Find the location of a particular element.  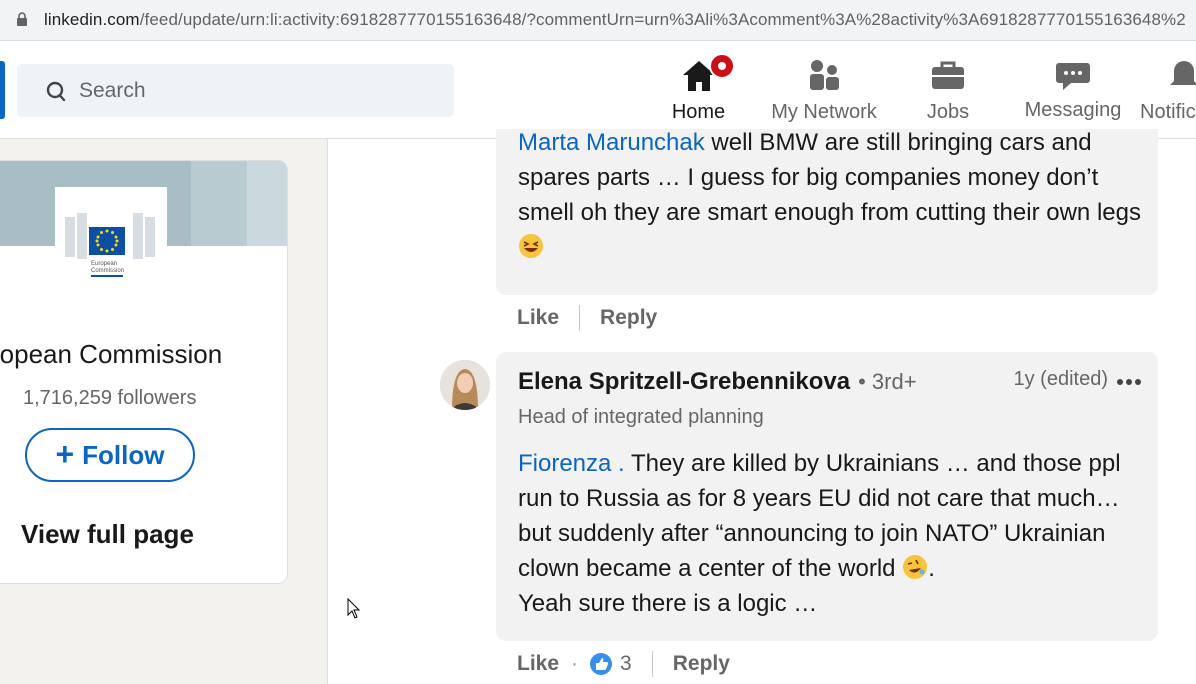

search-box is located at coordinates (235, 90).